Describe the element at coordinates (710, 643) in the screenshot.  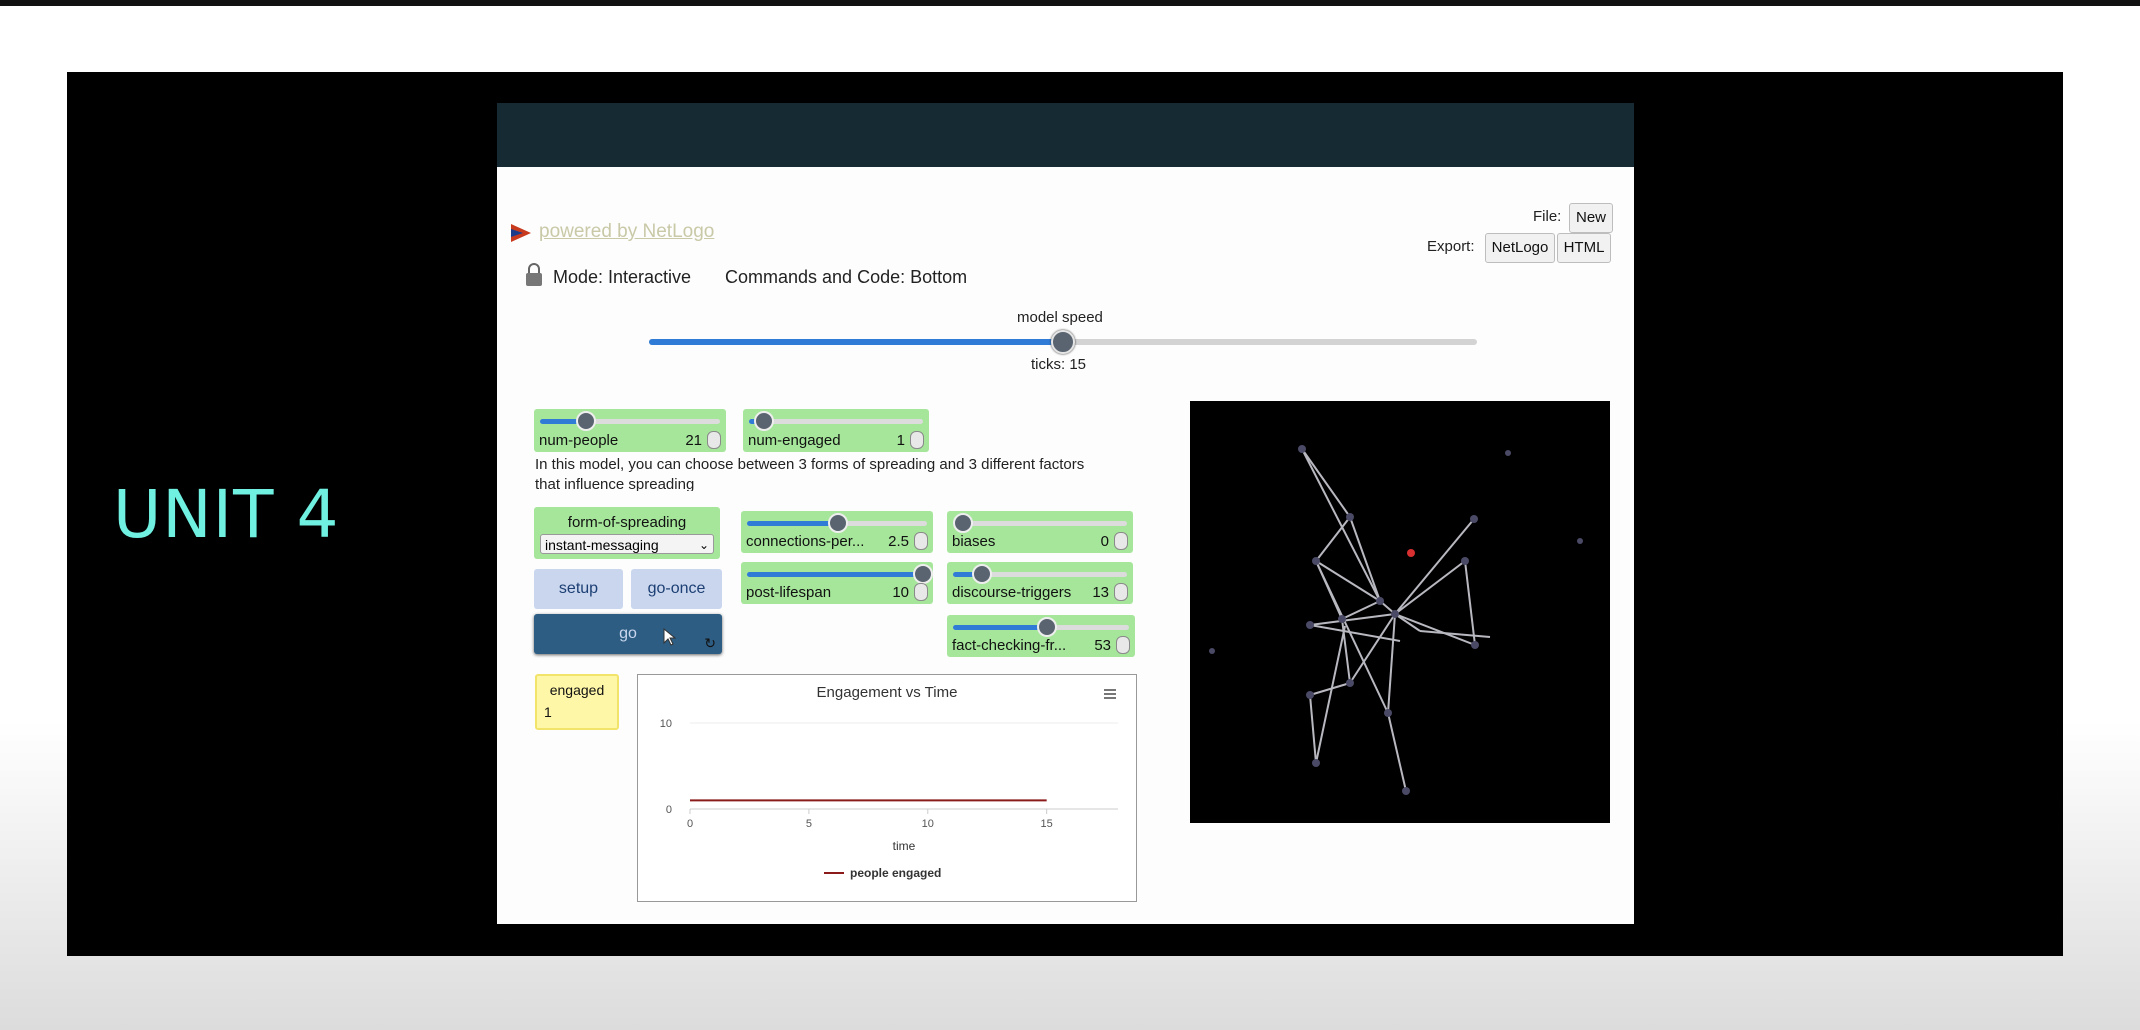
I see `forever-icon: ↻` at that location.